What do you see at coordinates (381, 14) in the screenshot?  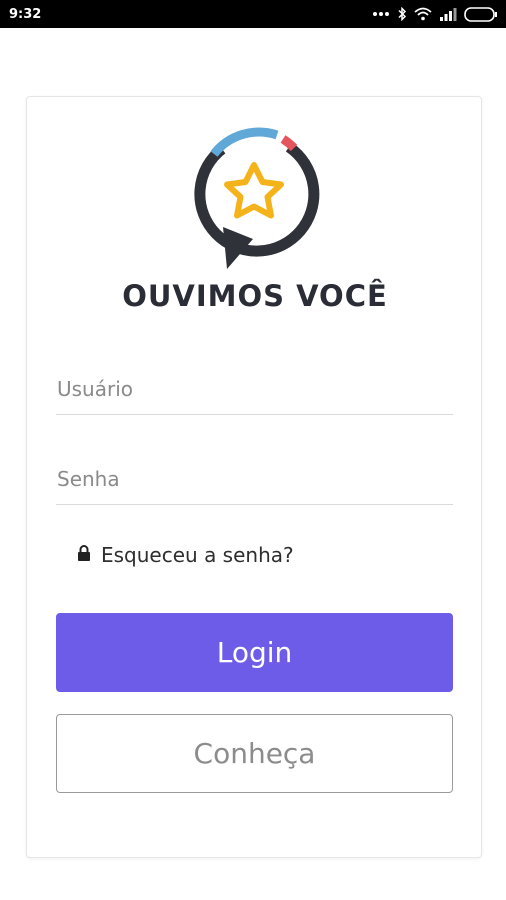 I see `more-dots-icon` at bounding box center [381, 14].